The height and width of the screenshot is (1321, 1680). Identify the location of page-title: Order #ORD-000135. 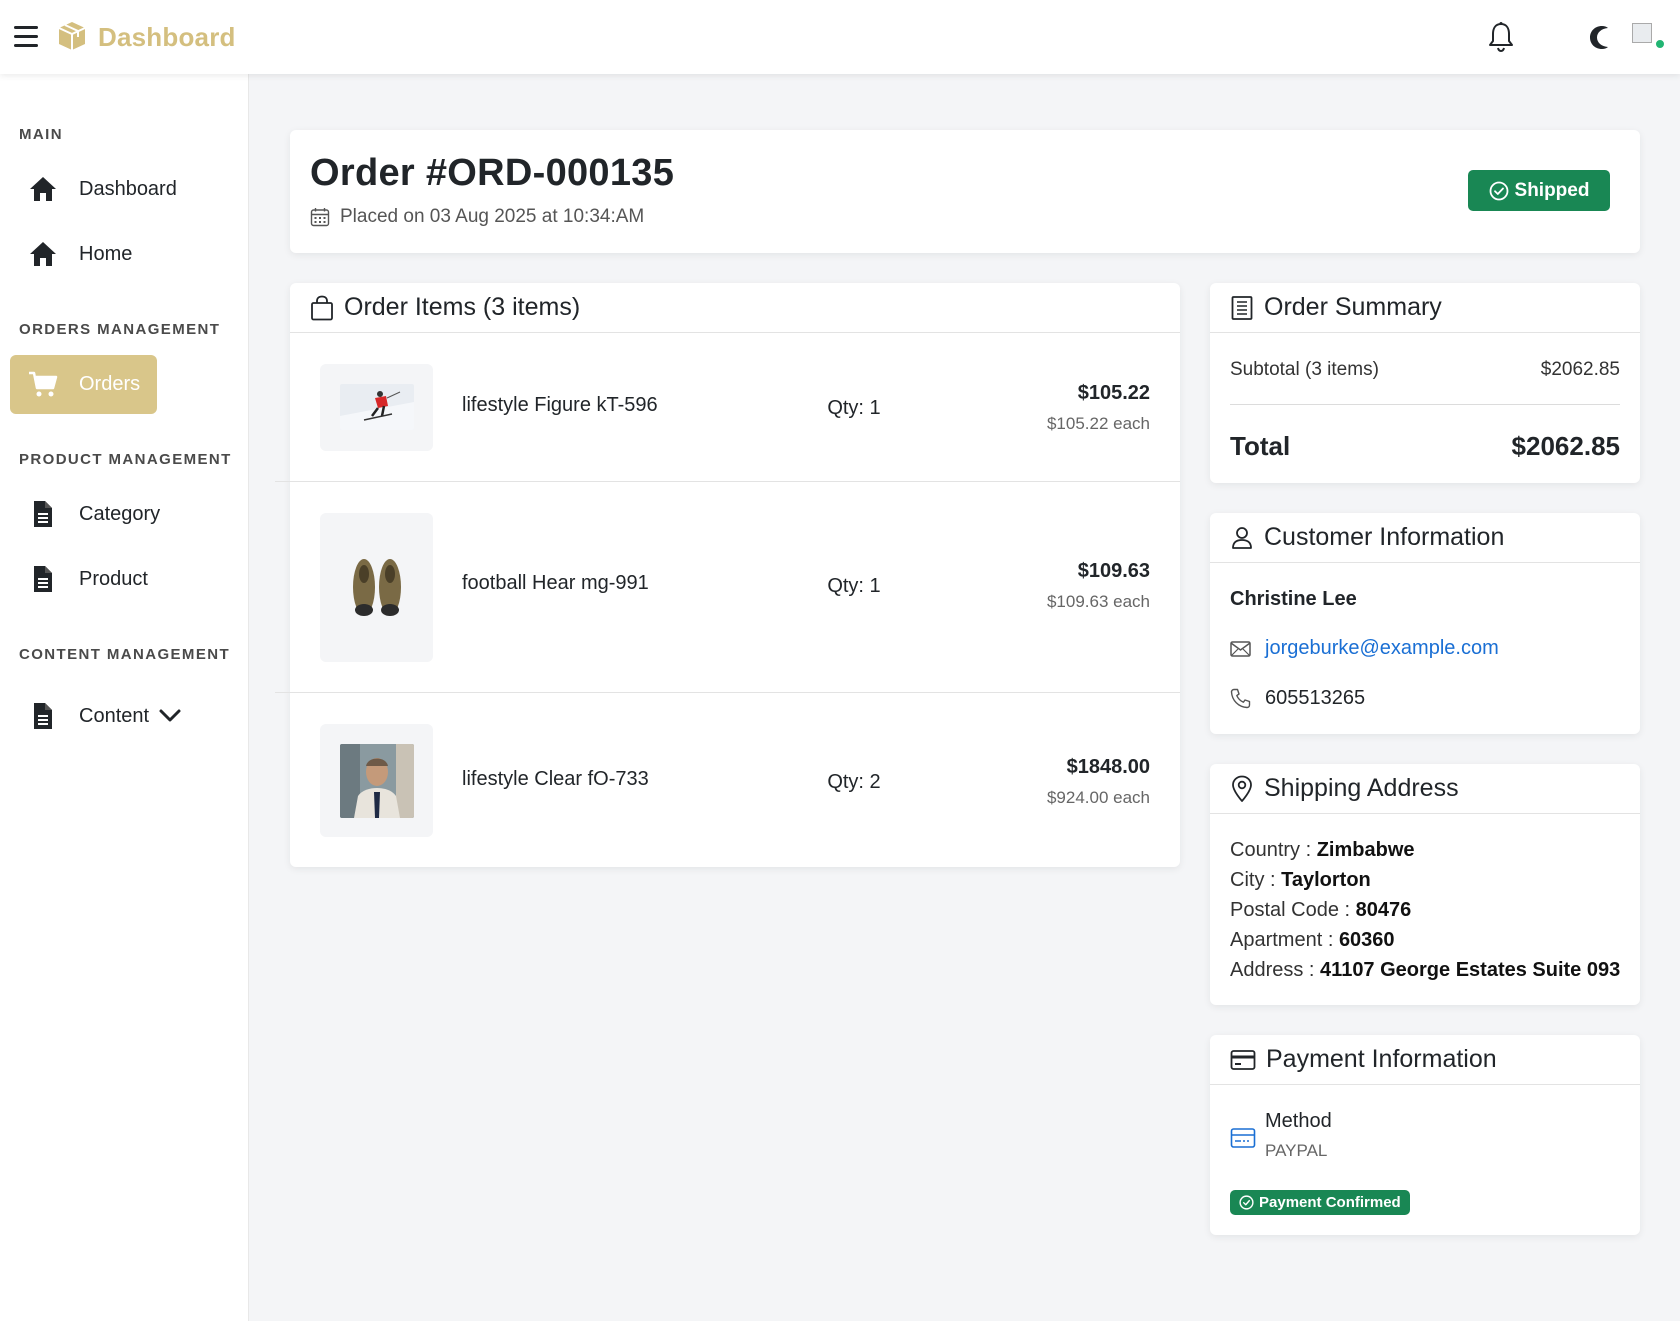
(492, 173).